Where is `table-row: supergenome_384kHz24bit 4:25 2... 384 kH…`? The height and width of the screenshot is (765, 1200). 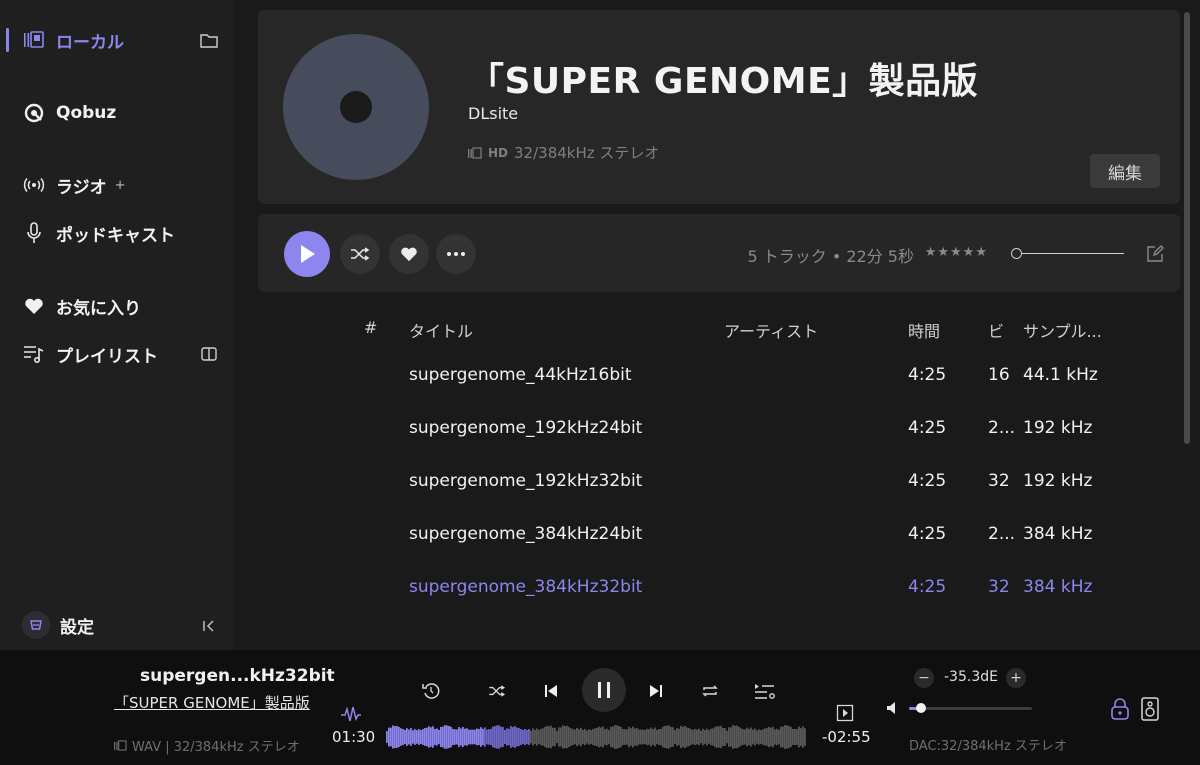
table-row: supergenome_384kHz24bit 4:25 2... 384 kH… is located at coordinates (722, 539).